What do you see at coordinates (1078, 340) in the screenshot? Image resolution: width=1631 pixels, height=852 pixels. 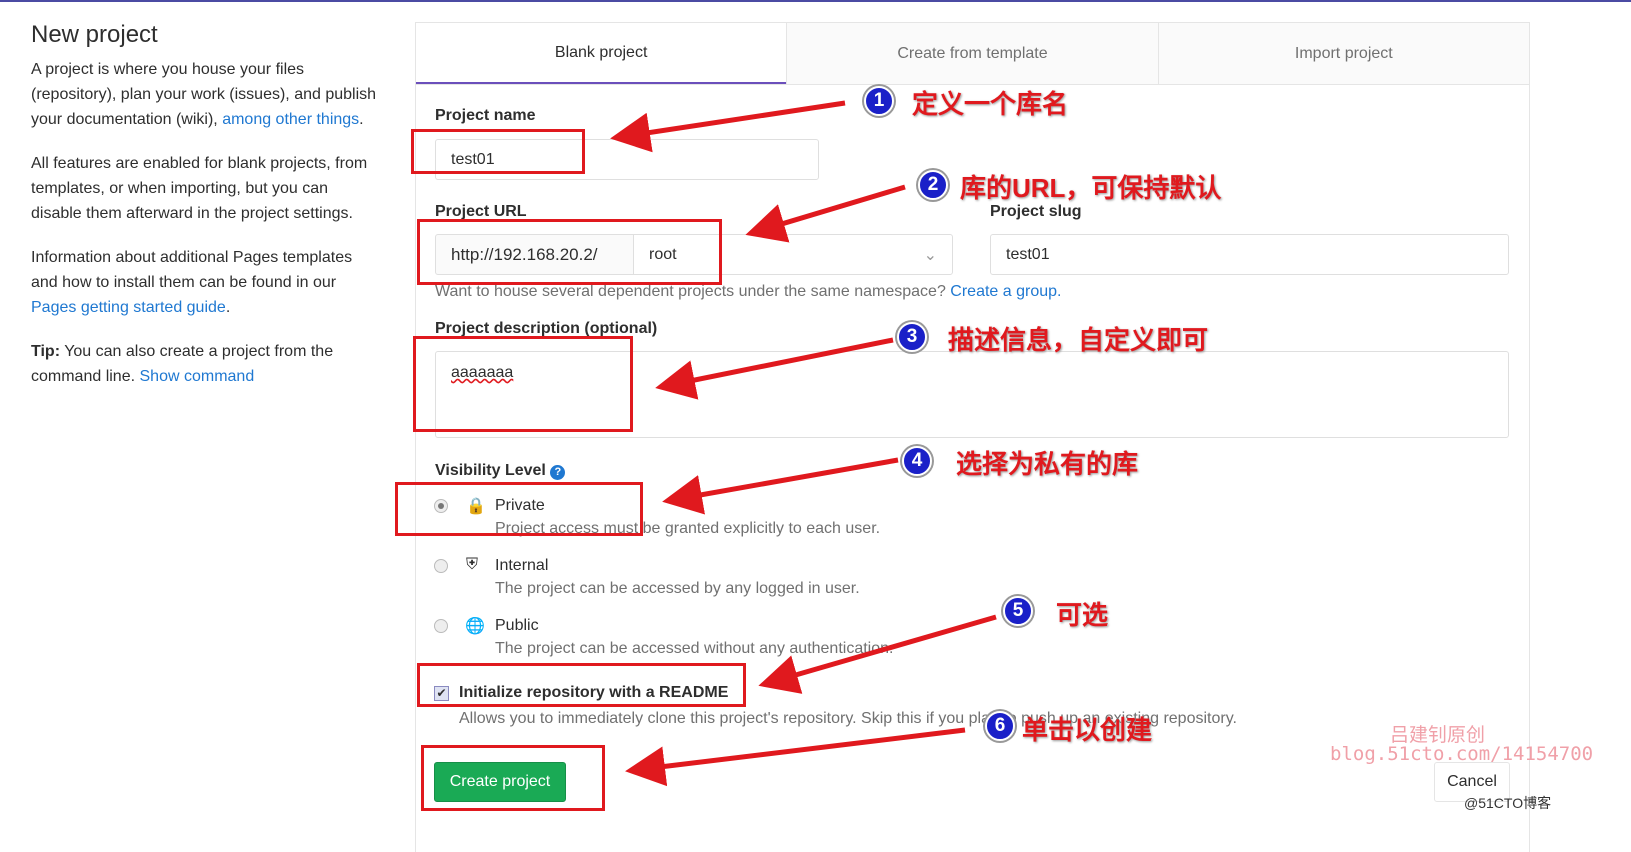 I see `annotation-3: 描述信息，自定义即可` at bounding box center [1078, 340].